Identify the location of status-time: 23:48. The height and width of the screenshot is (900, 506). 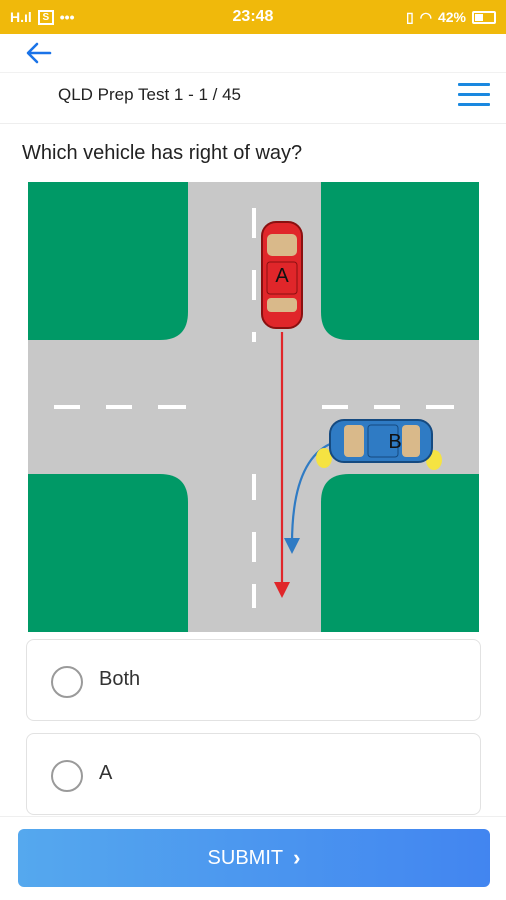
(253, 16).